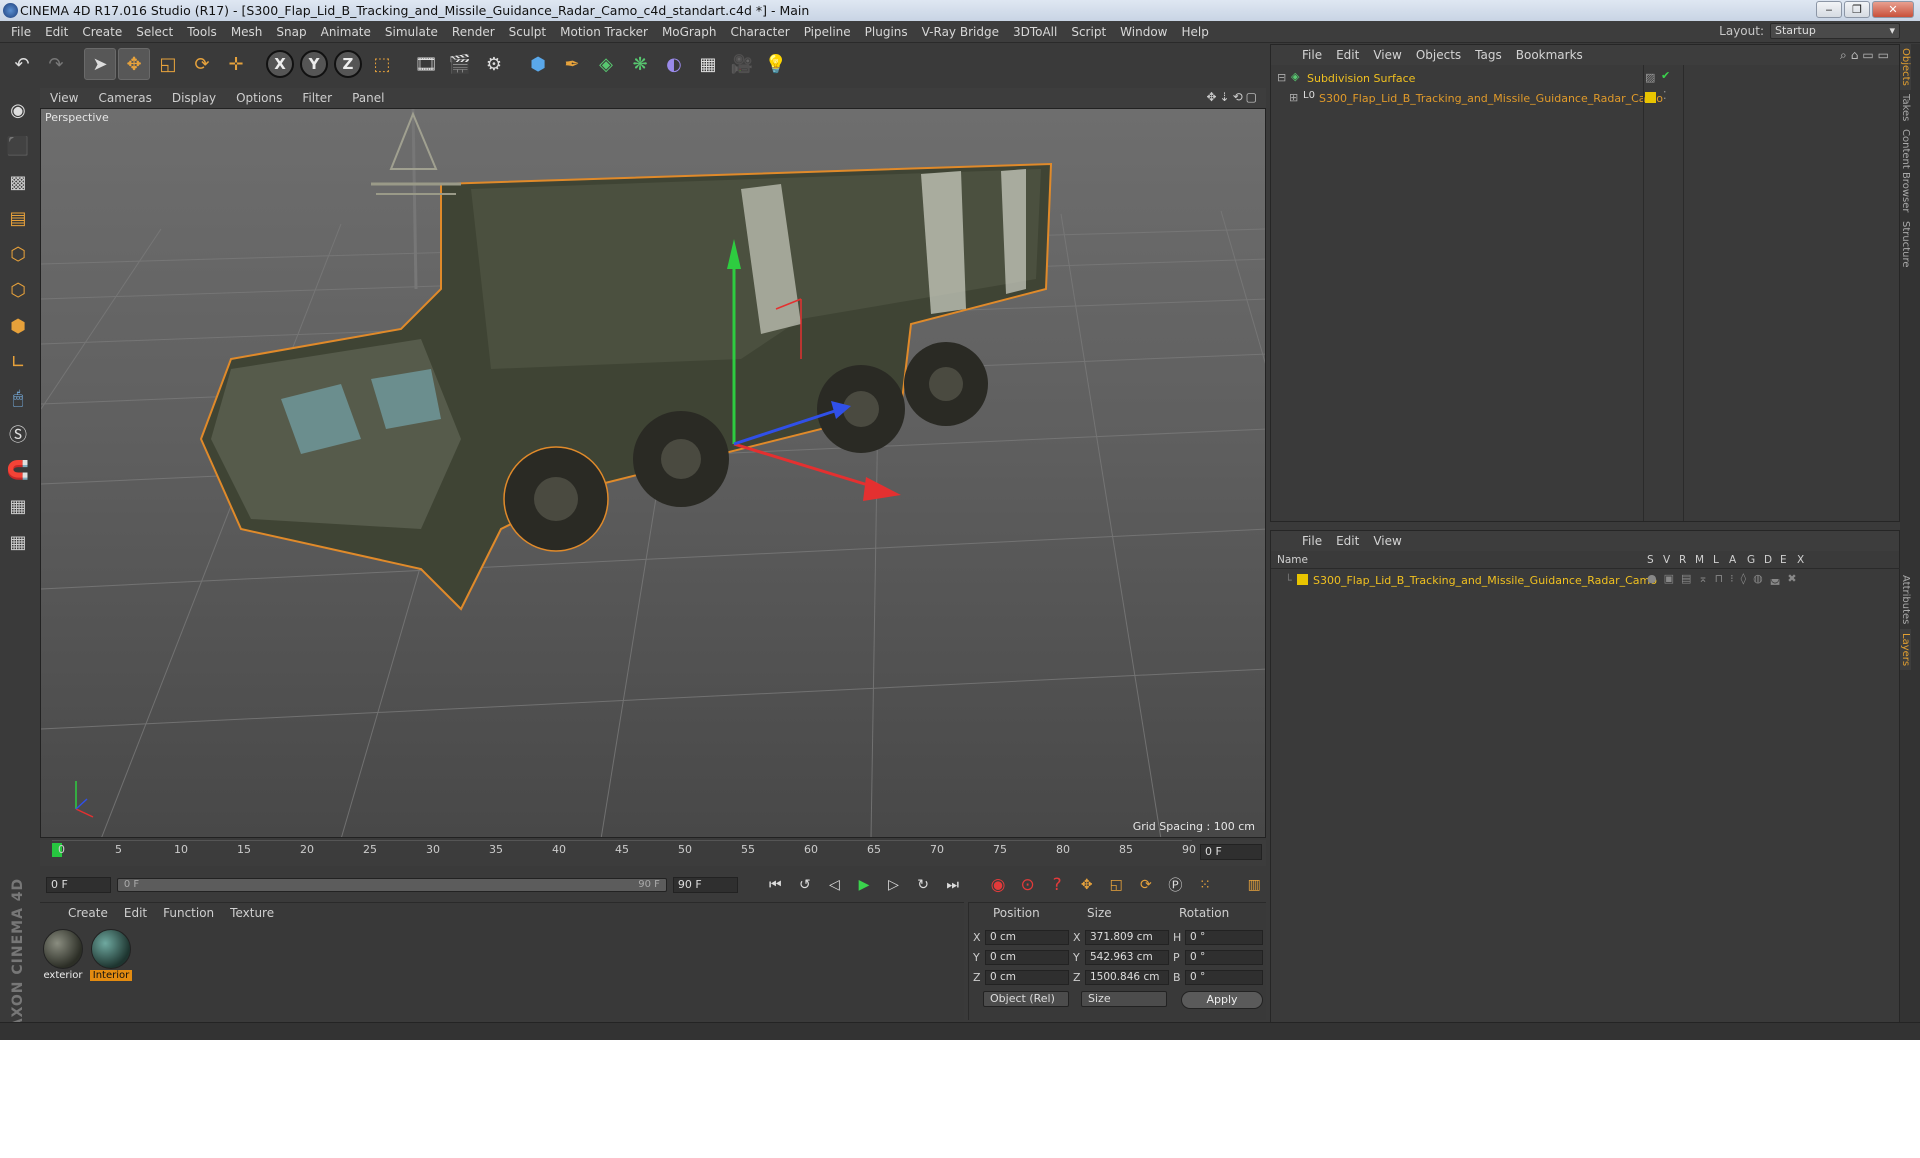 Image resolution: width=1920 pixels, height=1158 pixels. Describe the element at coordinates (894, 885) in the screenshot. I see `next-frame-icon: ▷` at that location.